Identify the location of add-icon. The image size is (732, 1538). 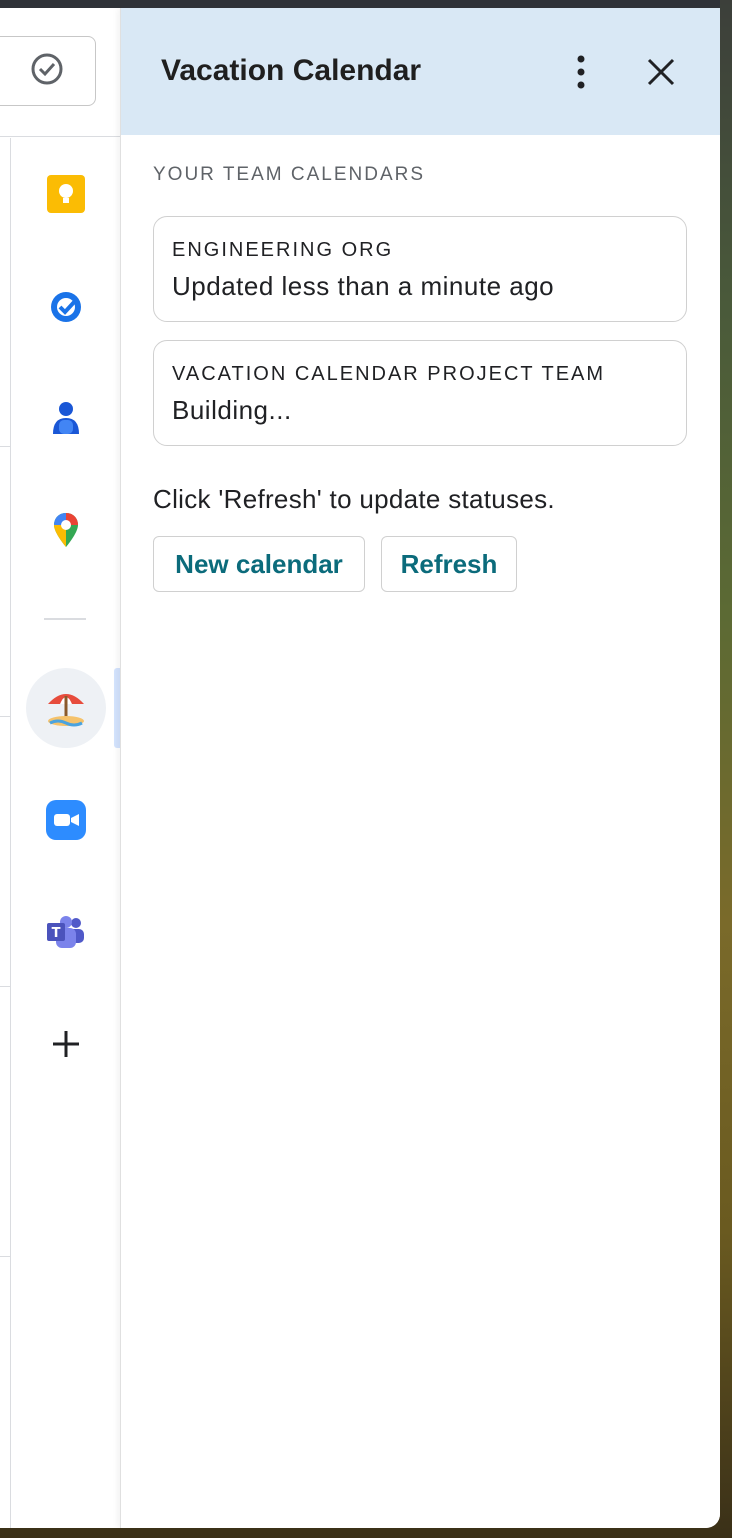
(66, 1044).